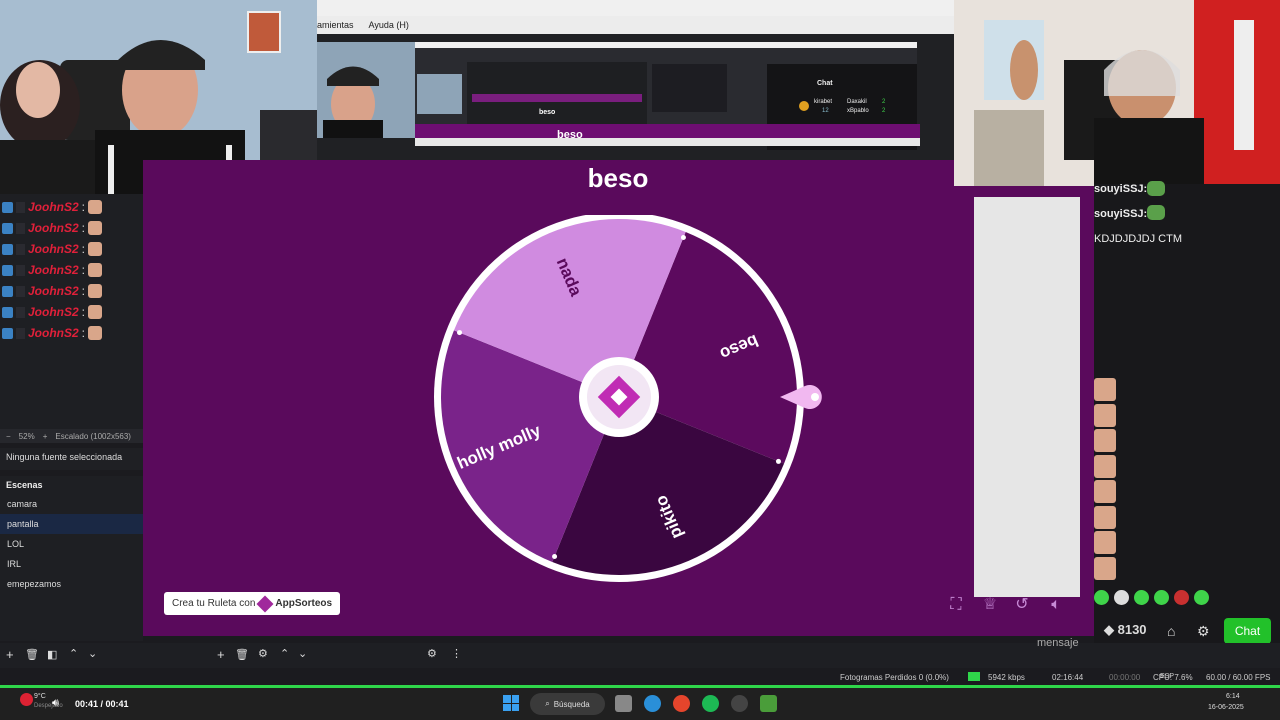 The height and width of the screenshot is (720, 1280). What do you see at coordinates (71, 564) in the screenshot?
I see `scene-item-irl: IRL` at bounding box center [71, 564].